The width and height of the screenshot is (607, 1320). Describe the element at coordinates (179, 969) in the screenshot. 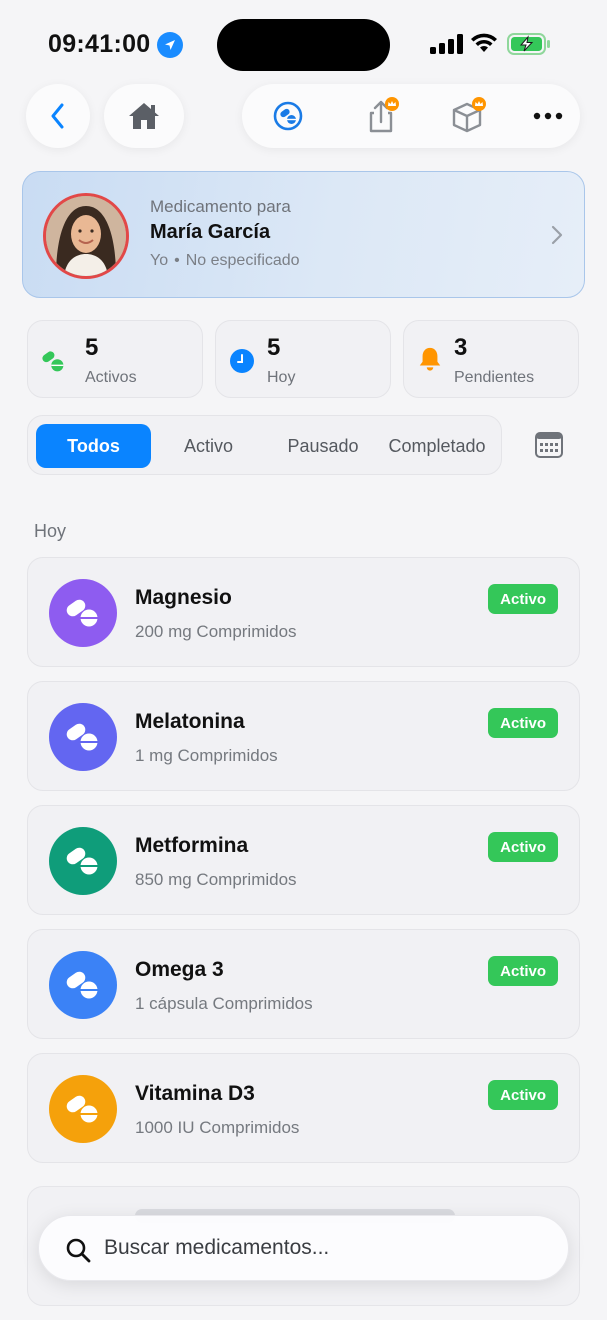

I see `med-name: Omega 3` at that location.